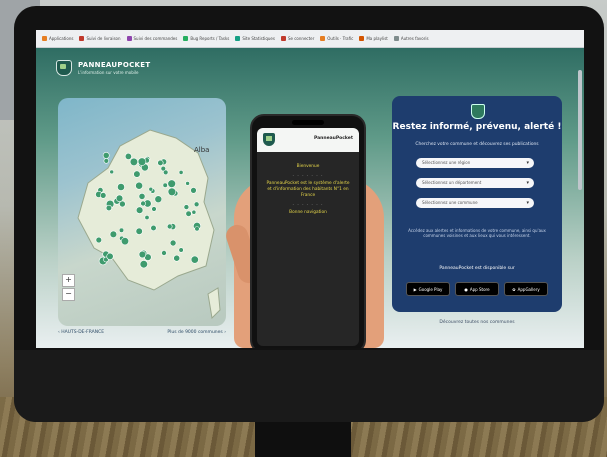  Describe the element at coordinates (114, 65) in the screenshot. I see `brand-name: PANNEAUPOCKET` at that location.